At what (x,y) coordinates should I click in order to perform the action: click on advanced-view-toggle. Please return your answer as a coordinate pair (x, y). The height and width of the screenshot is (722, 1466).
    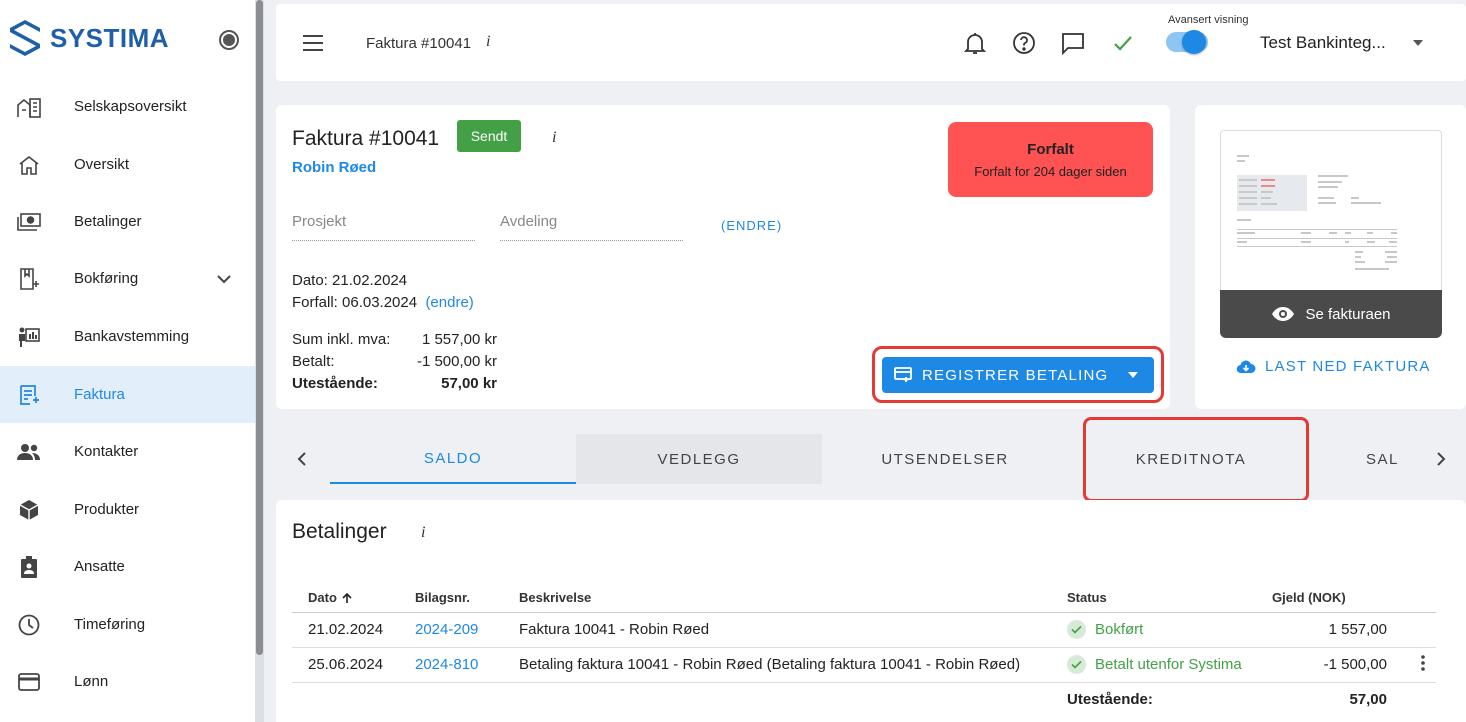
    Looking at the image, I should click on (1187, 42).